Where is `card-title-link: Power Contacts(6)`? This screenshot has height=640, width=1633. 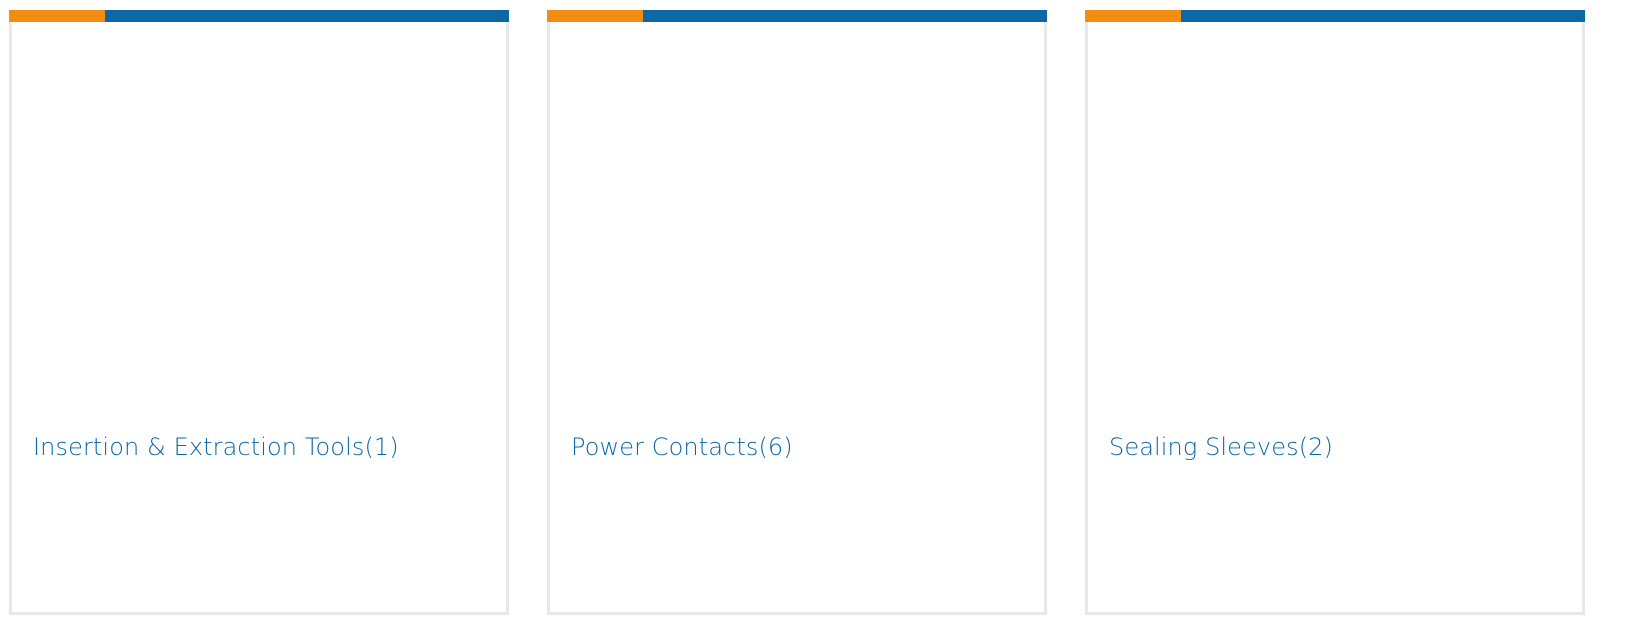
card-title-link: Power Contacts(6) is located at coordinates (682, 447).